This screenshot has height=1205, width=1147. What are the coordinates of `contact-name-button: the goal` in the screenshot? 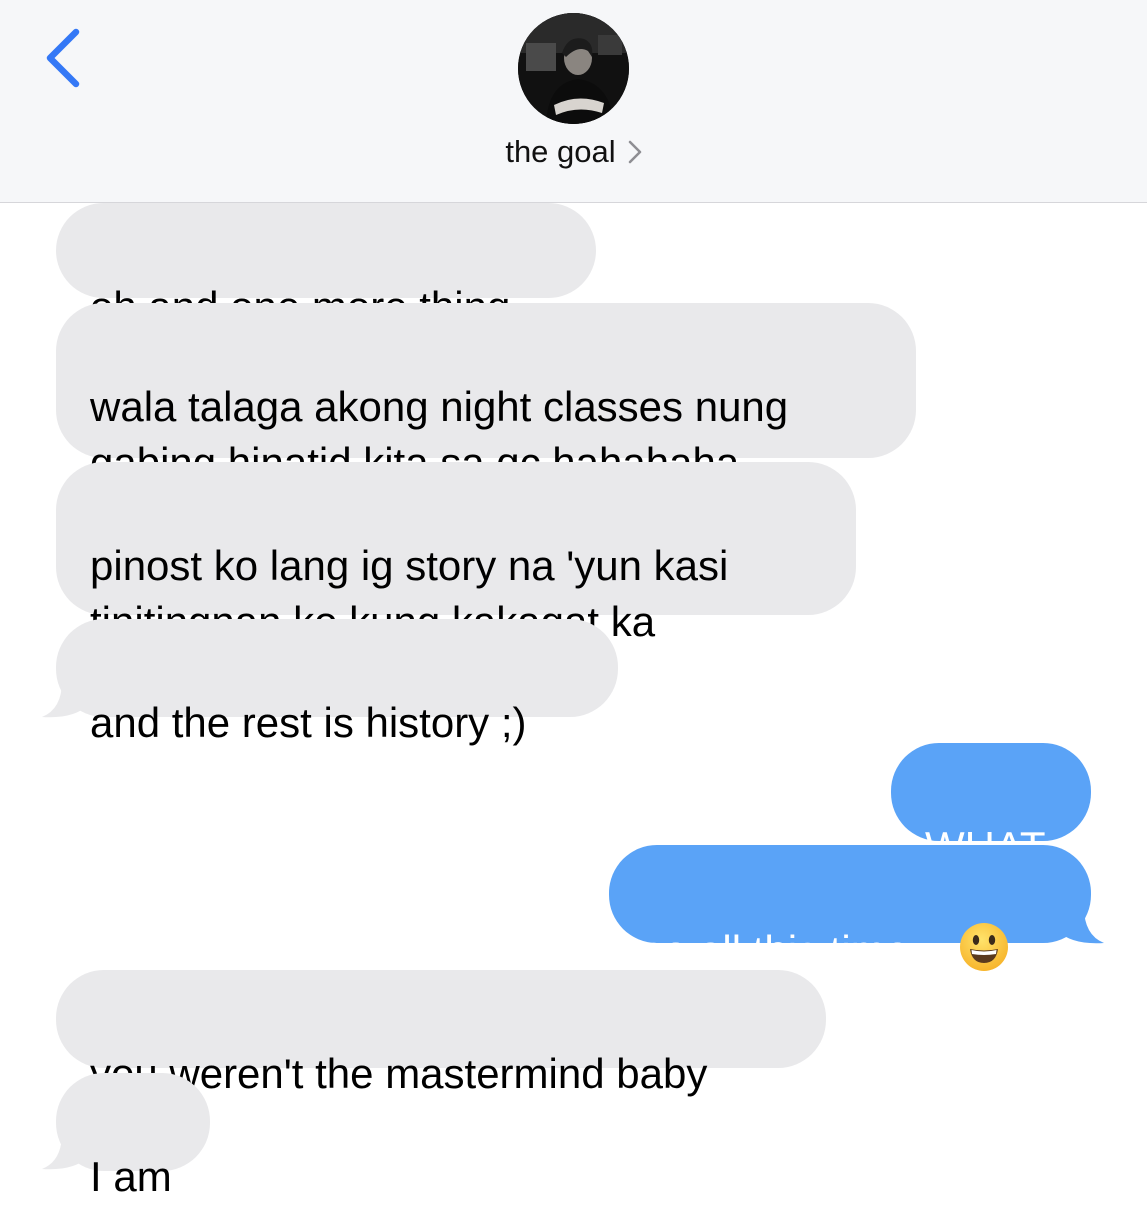 It's located at (573, 153).